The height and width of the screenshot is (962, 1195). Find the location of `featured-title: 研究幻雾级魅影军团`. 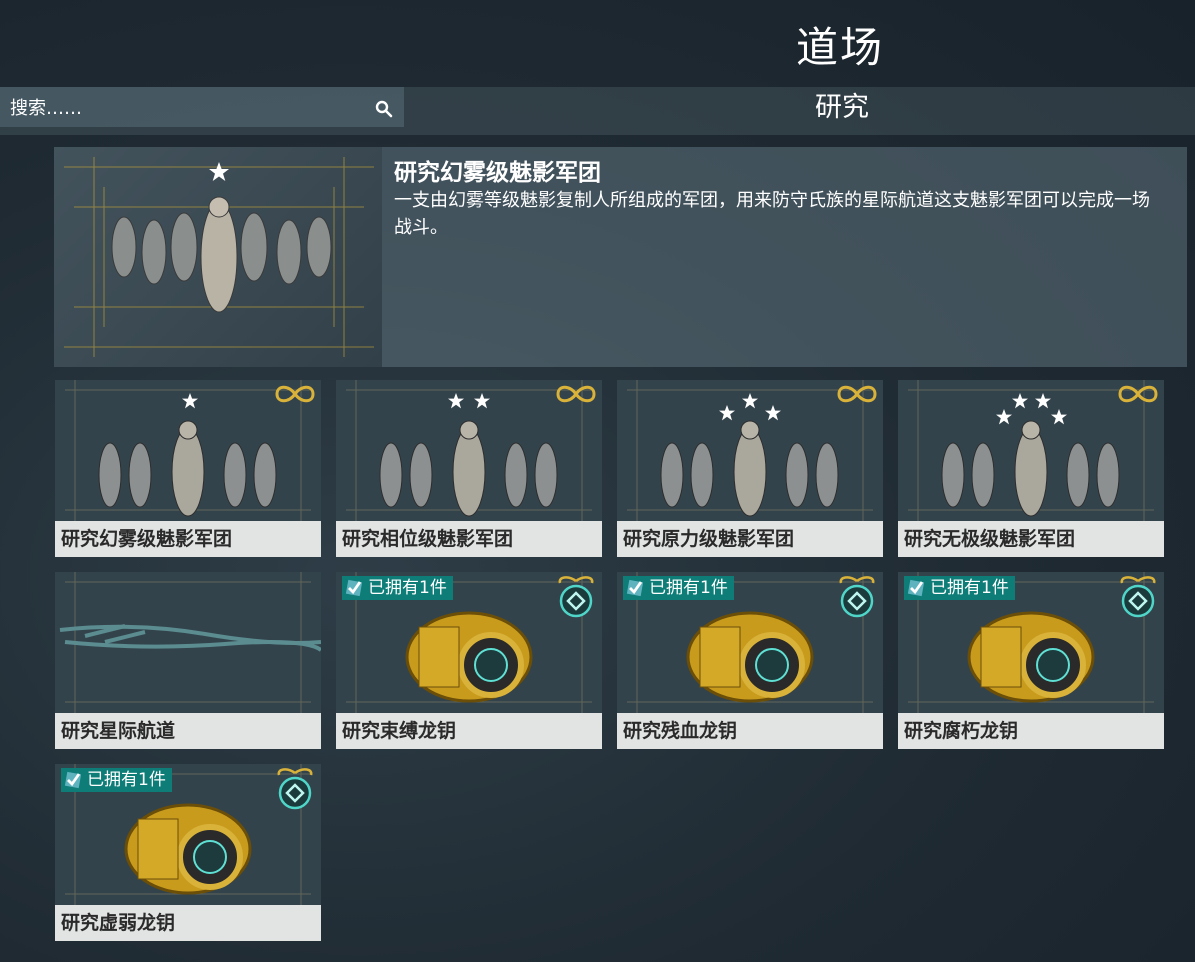

featured-title: 研究幻雾级魅影军团 is located at coordinates (497, 173).